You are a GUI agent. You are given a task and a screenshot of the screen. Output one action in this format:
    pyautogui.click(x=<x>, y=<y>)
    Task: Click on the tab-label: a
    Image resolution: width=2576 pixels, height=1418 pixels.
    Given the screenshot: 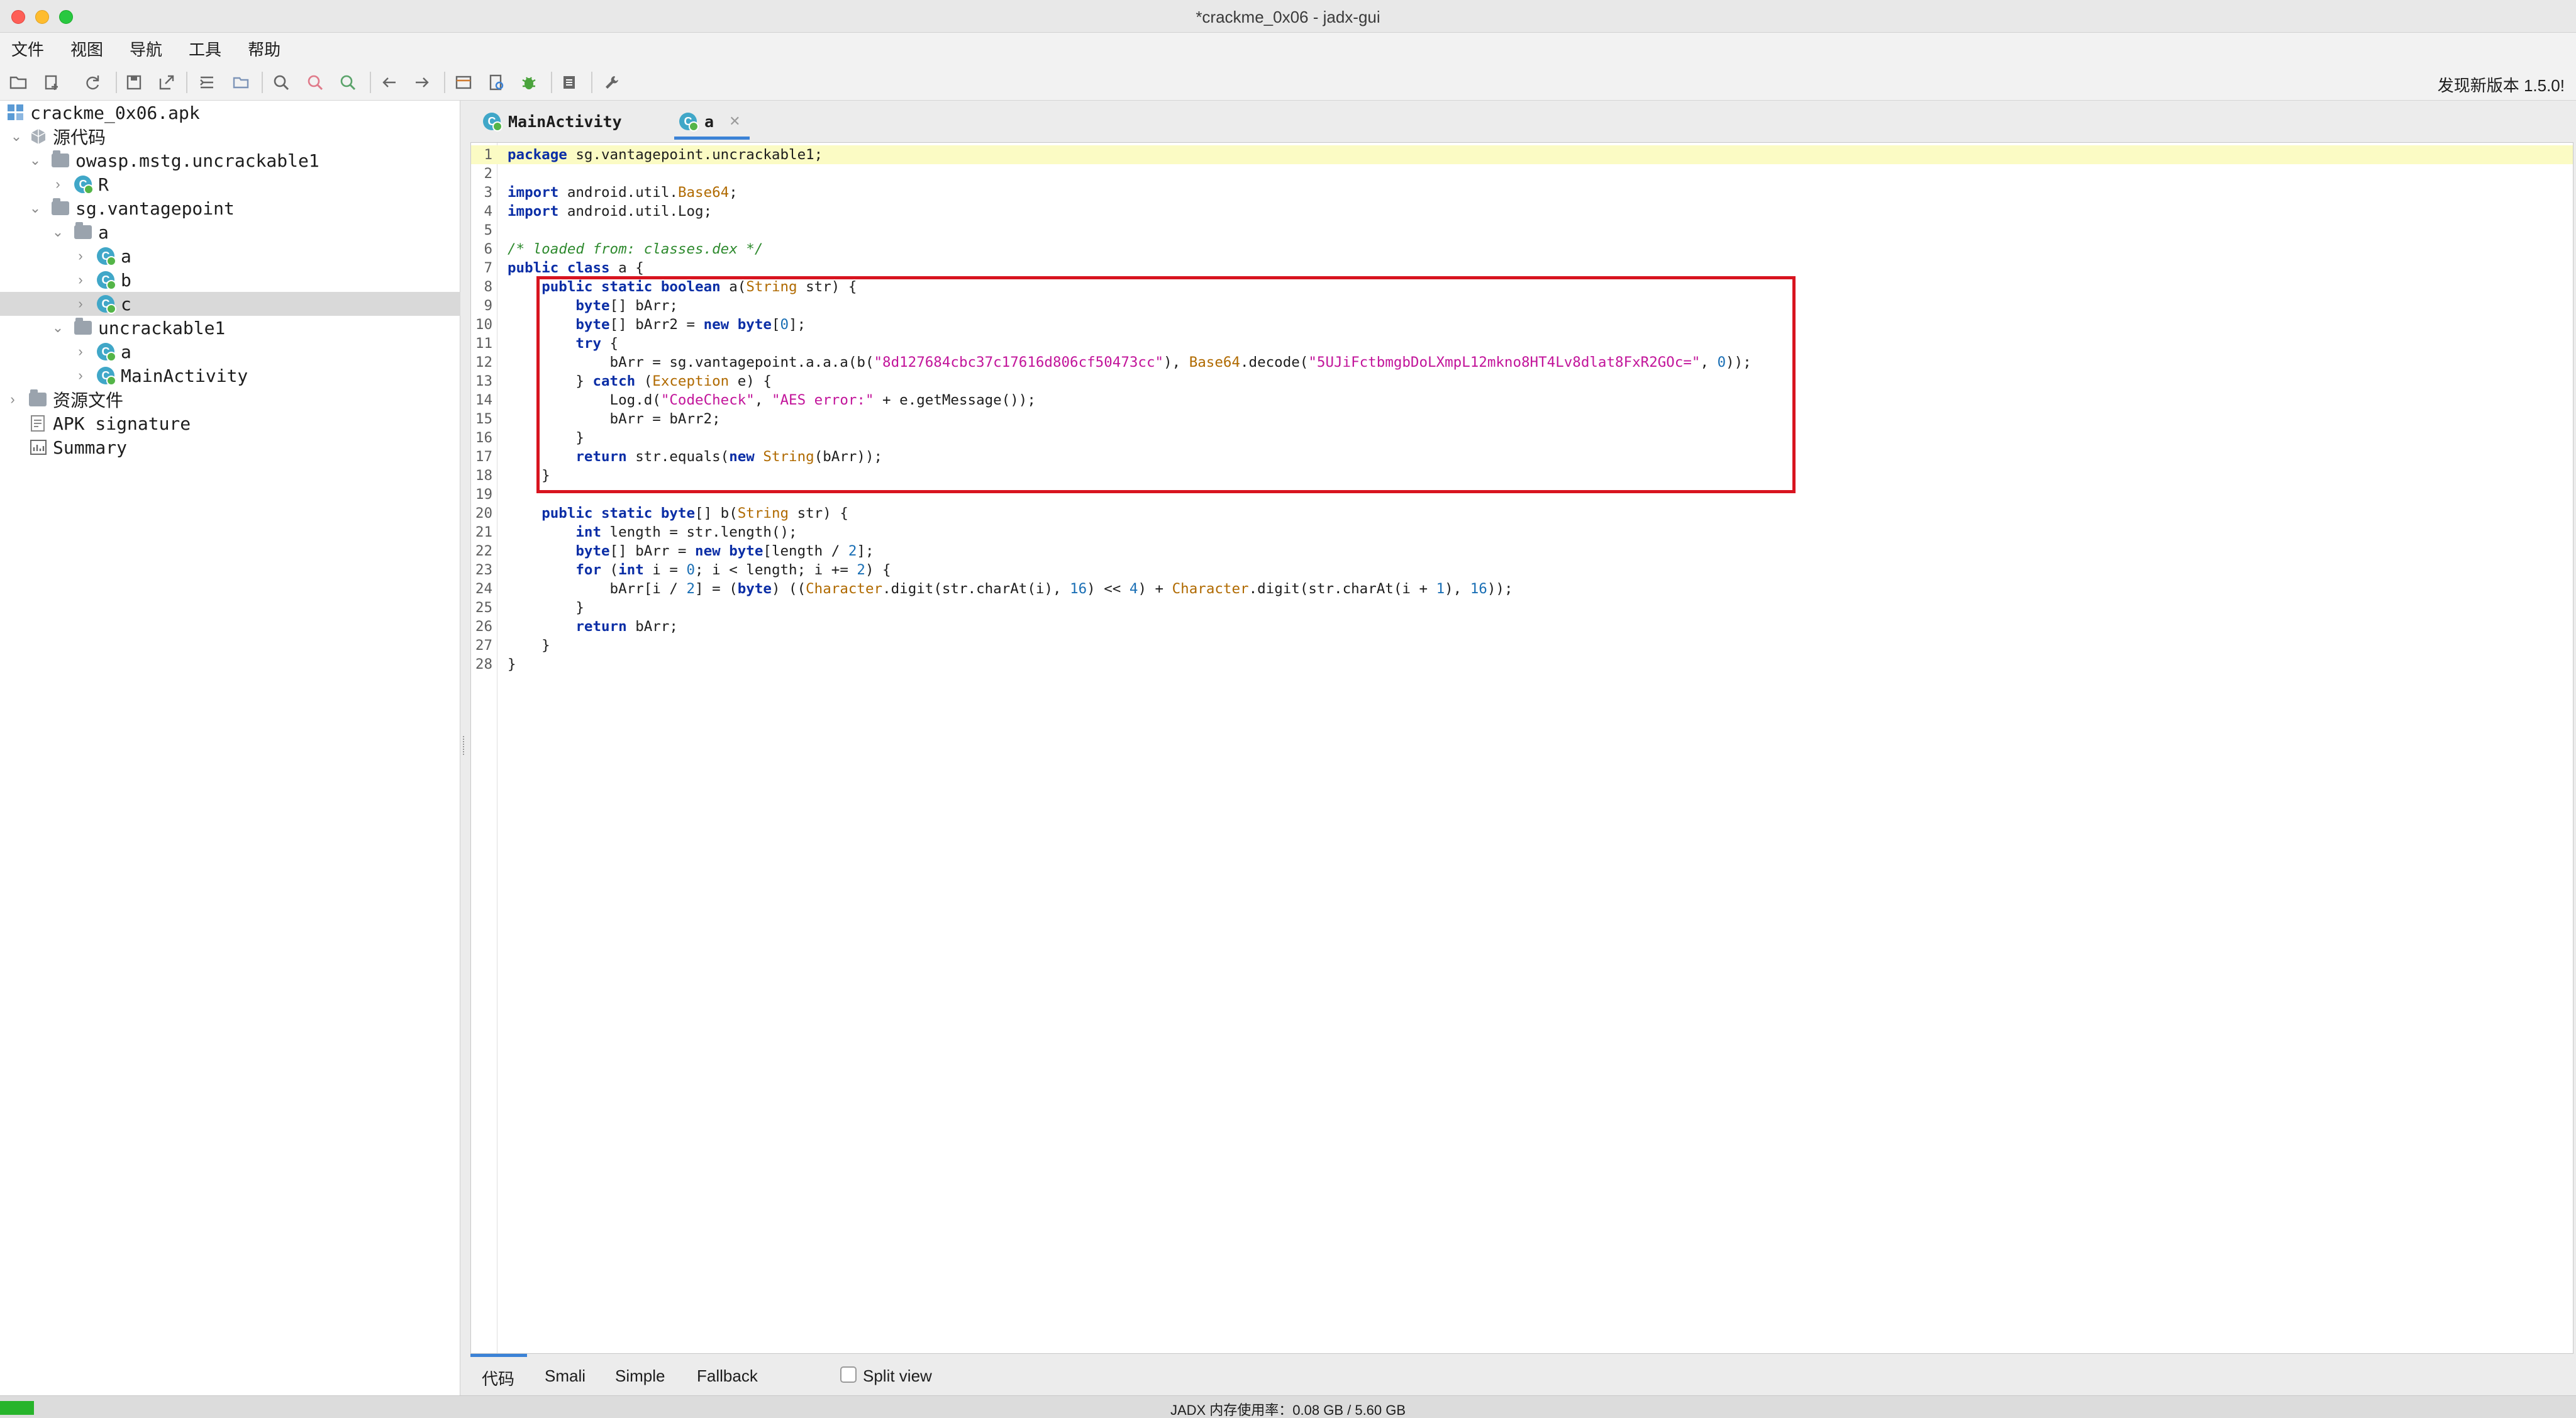 What is the action you would take?
    pyautogui.click(x=709, y=121)
    